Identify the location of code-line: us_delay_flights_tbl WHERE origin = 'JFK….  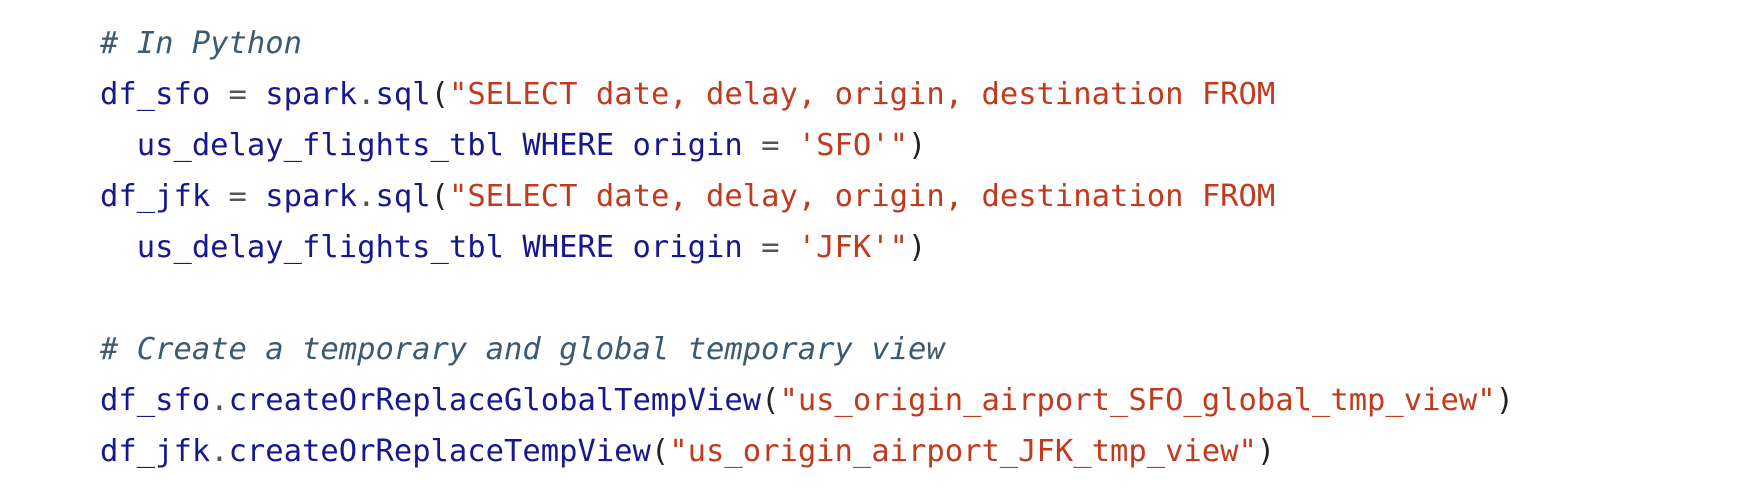
(807, 247).